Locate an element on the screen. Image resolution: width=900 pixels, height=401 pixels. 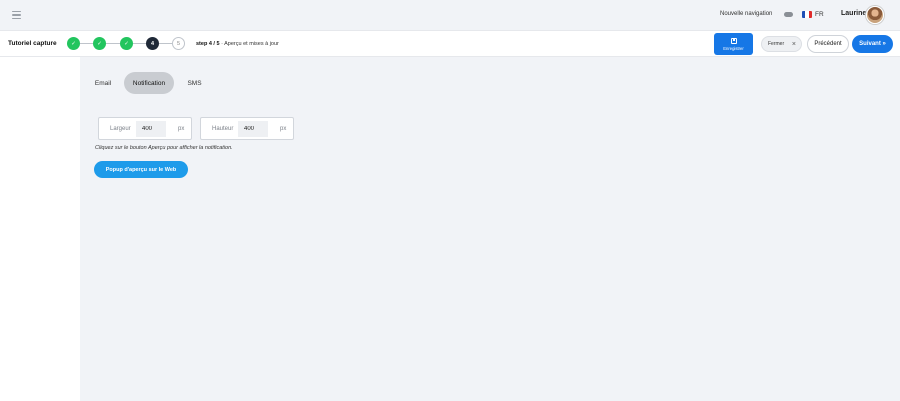
save-label: Enregistrer is located at coordinates (733, 48).